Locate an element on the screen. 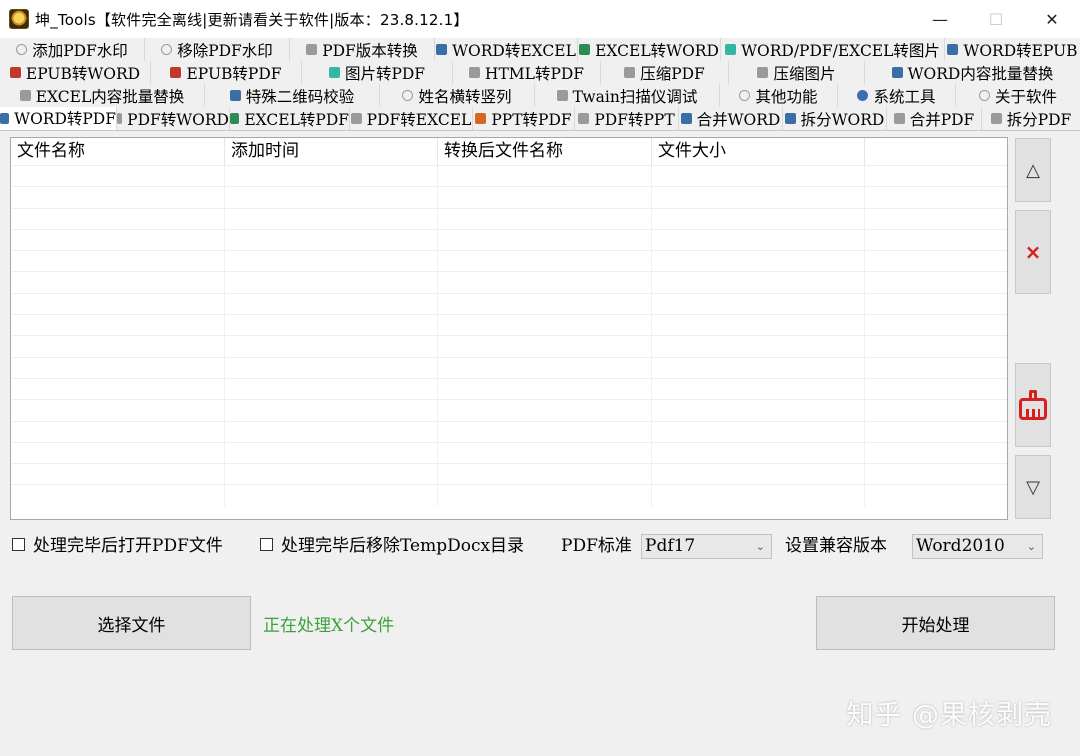 The width and height of the screenshot is (1080, 756). tab-other-functions: 其他功能 is located at coordinates (779, 95).